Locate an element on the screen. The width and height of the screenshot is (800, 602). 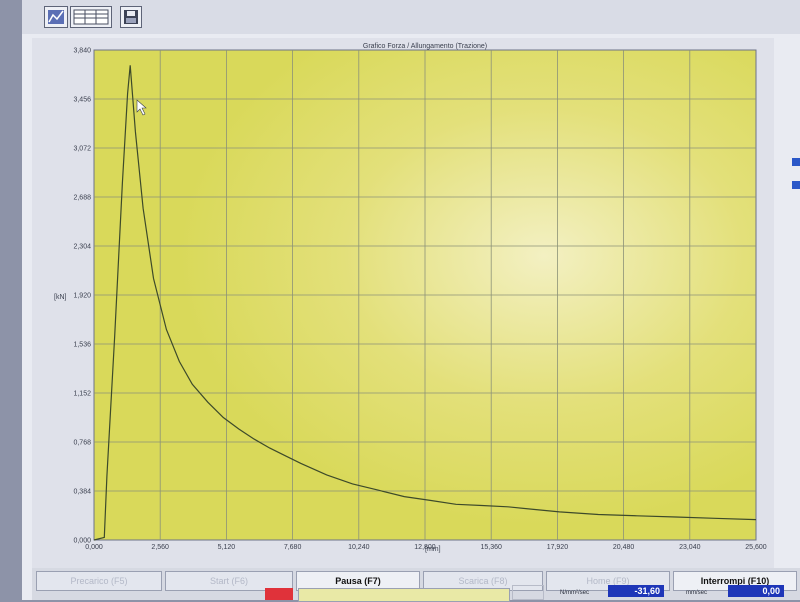
x-tick-label: 5,120 is located at coordinates (227, 547).